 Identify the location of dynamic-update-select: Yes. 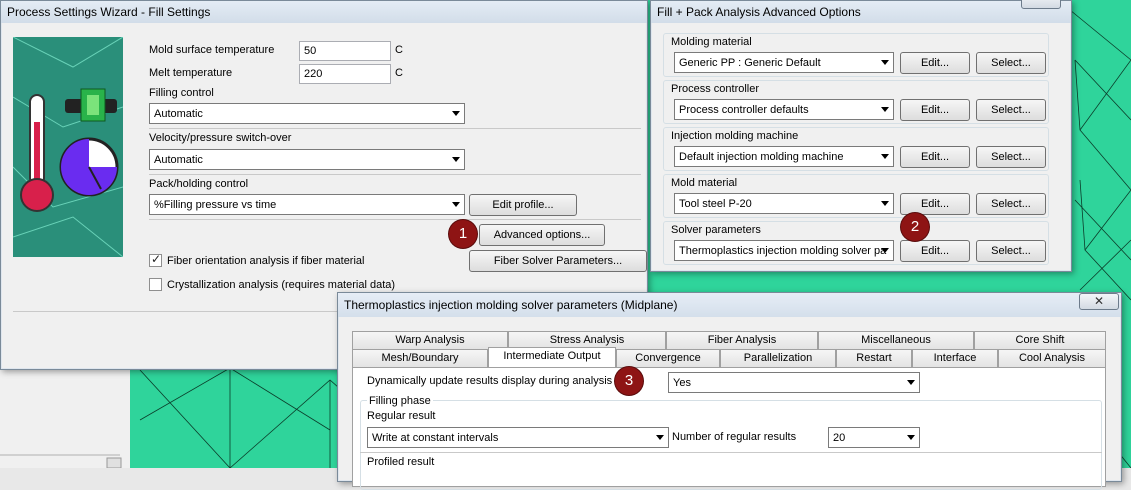
(794, 382).